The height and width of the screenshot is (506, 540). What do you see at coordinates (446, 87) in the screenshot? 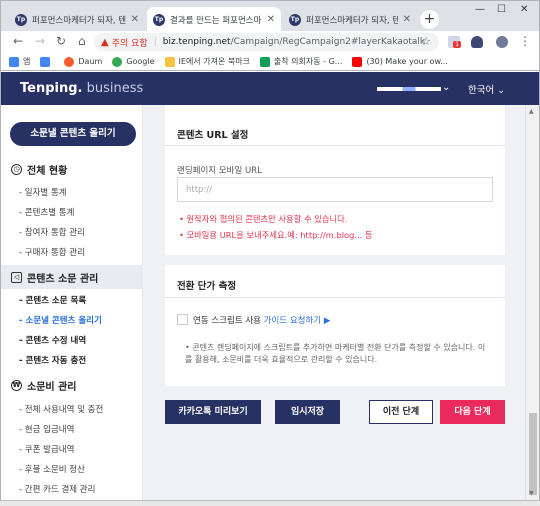
I see `chevron-down-icon: ⌄` at bounding box center [446, 87].